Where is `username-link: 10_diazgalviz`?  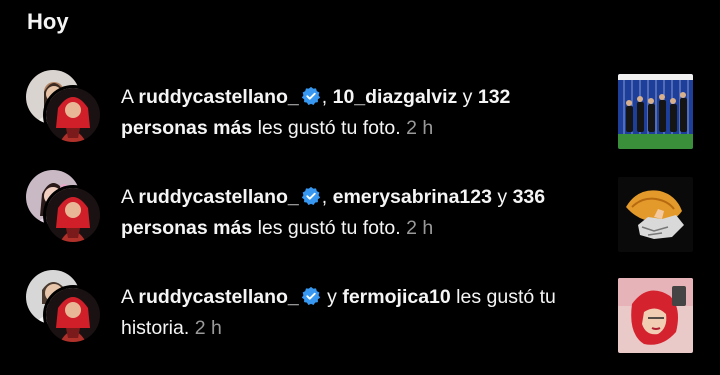 username-link: 10_diazgalviz is located at coordinates (395, 97).